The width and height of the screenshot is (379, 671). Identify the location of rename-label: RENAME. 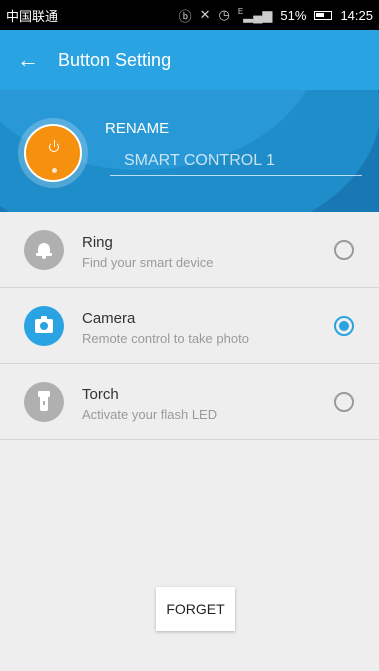
(137, 128).